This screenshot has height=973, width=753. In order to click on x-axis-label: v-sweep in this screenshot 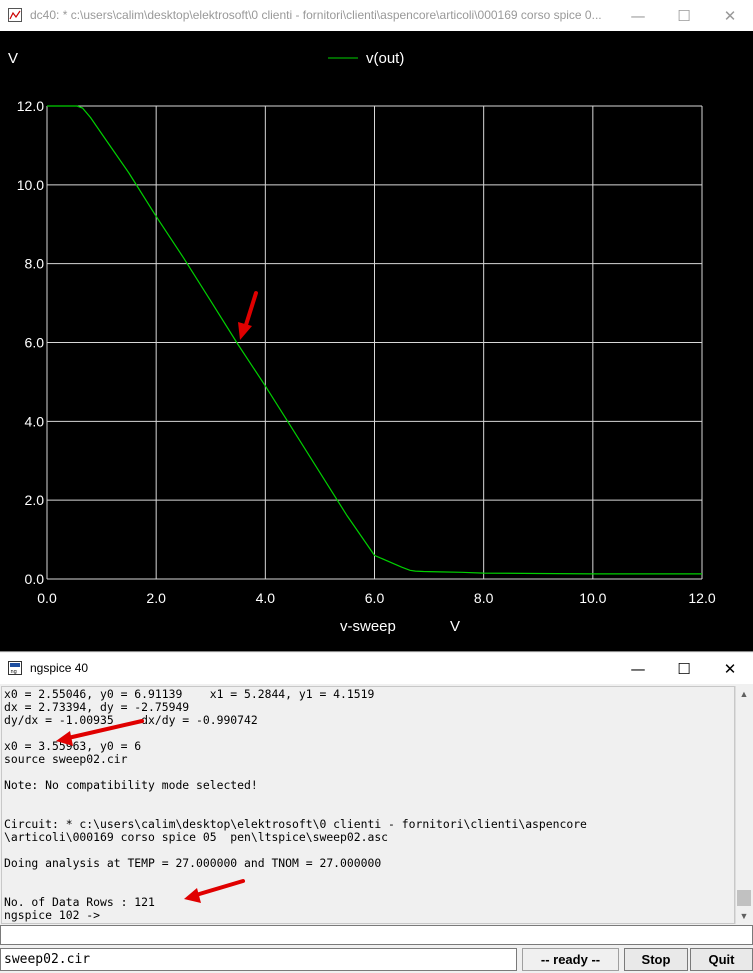, I will do `click(368, 626)`.